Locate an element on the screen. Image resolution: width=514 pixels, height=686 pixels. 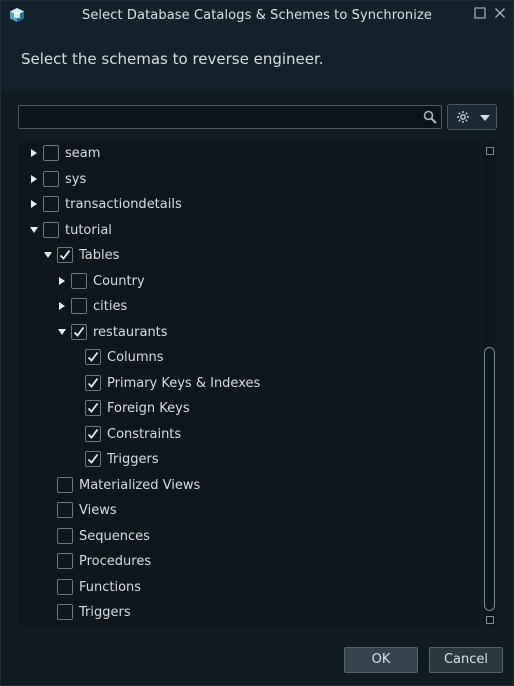
tree-item: Columns is located at coordinates (248, 358).